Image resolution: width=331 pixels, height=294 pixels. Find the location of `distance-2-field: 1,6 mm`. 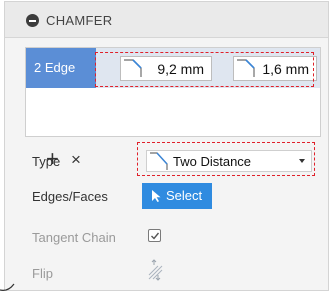

distance-2-field: 1,6 mm is located at coordinates (275, 68).